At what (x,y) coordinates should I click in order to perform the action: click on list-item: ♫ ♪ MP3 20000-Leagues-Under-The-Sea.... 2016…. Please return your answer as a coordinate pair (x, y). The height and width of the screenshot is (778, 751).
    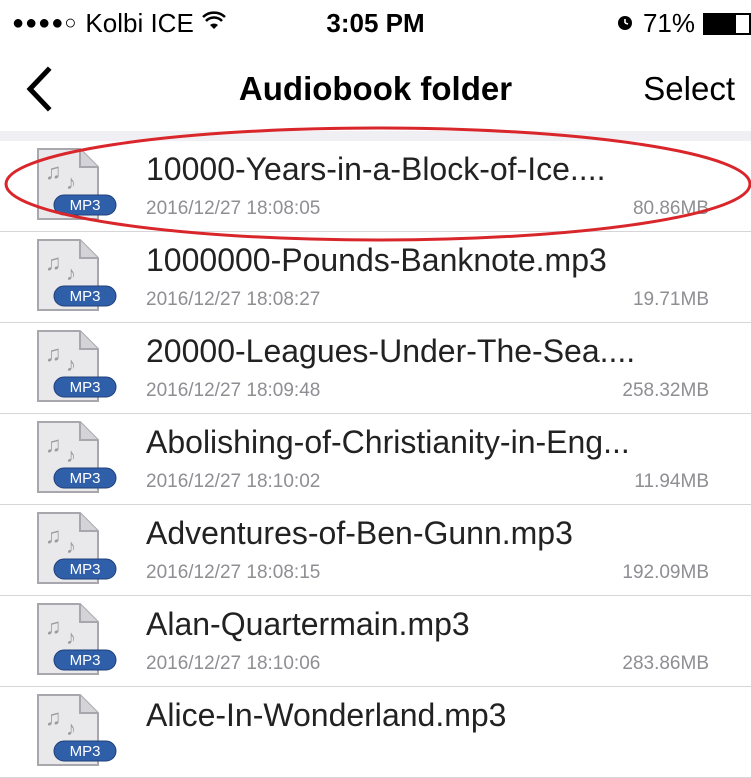
    Looking at the image, I should click on (375, 368).